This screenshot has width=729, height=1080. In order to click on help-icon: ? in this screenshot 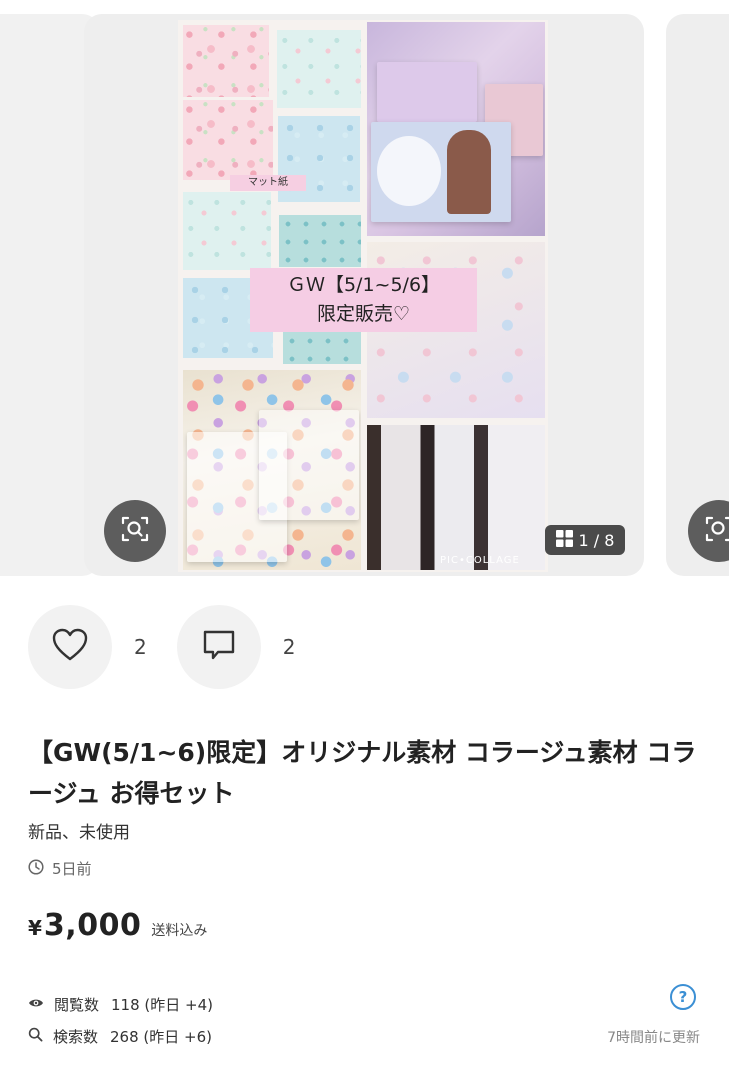, I will do `click(683, 997)`.